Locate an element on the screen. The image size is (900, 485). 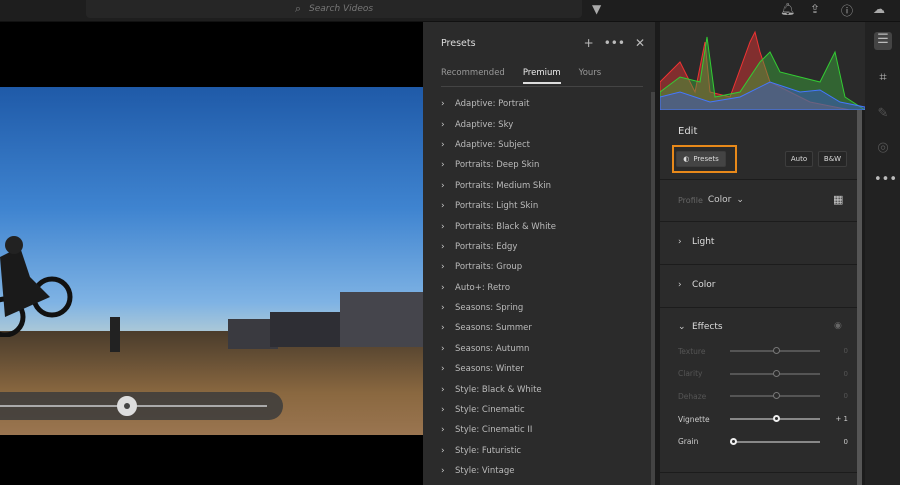
preset-label: Seasons: Summer is located at coordinates (493, 328).